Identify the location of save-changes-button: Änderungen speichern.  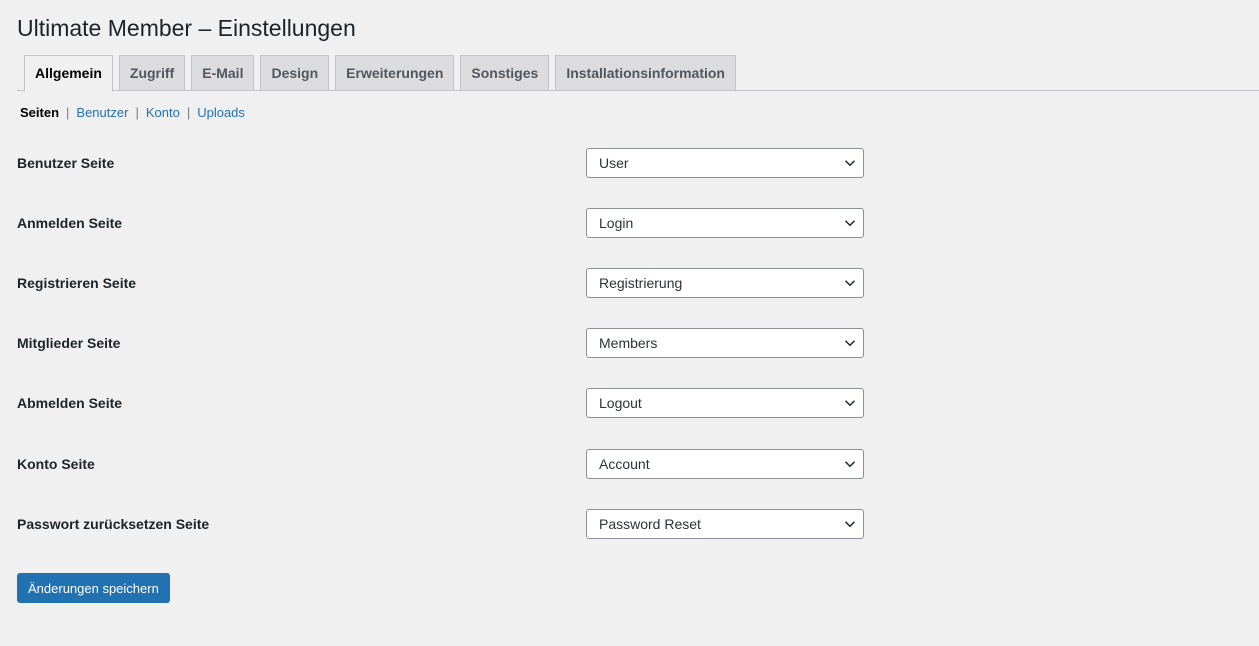
(93, 588).